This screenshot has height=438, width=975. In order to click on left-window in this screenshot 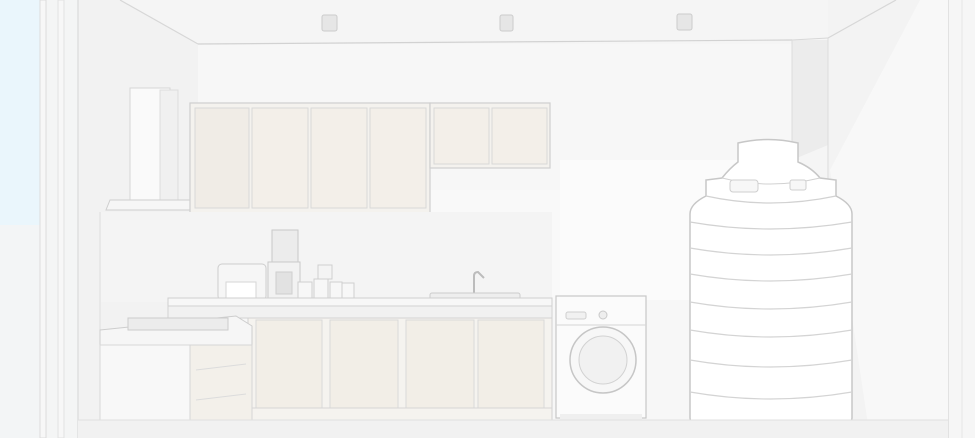, I will do `click(32, 219)`.